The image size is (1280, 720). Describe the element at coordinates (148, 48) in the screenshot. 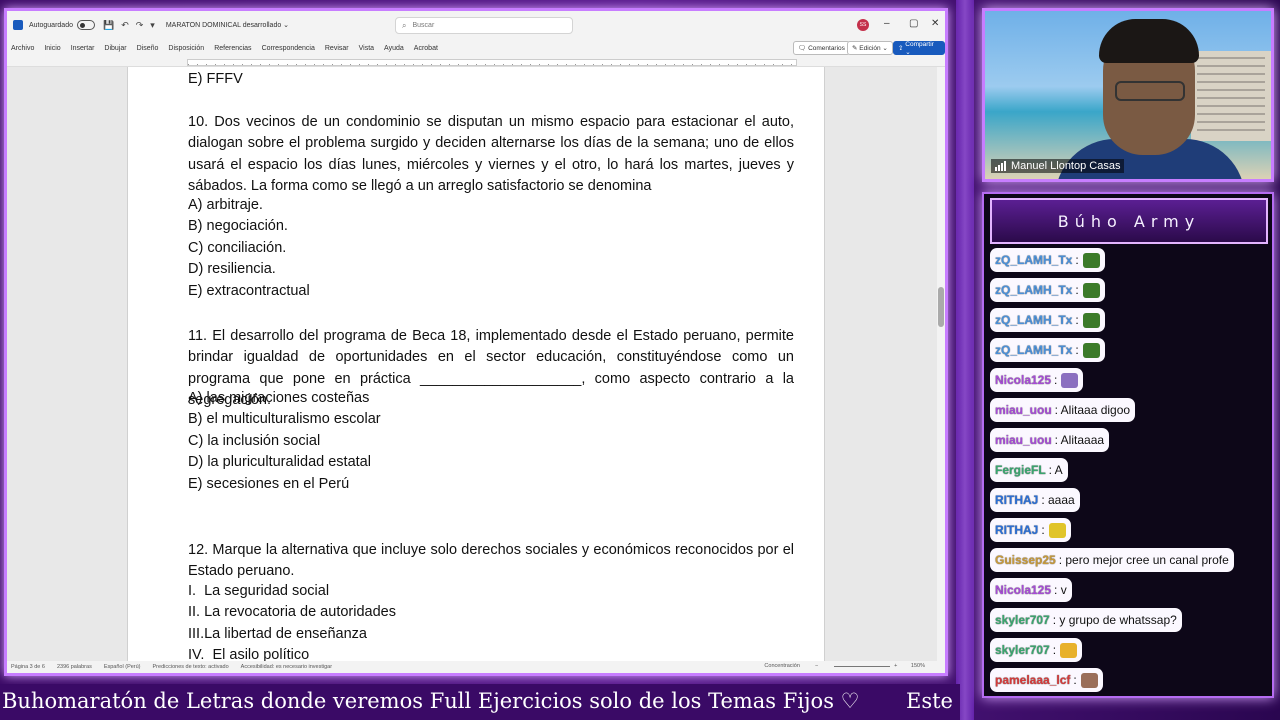

I see `ribbon-tab-diseño: Diseño` at that location.